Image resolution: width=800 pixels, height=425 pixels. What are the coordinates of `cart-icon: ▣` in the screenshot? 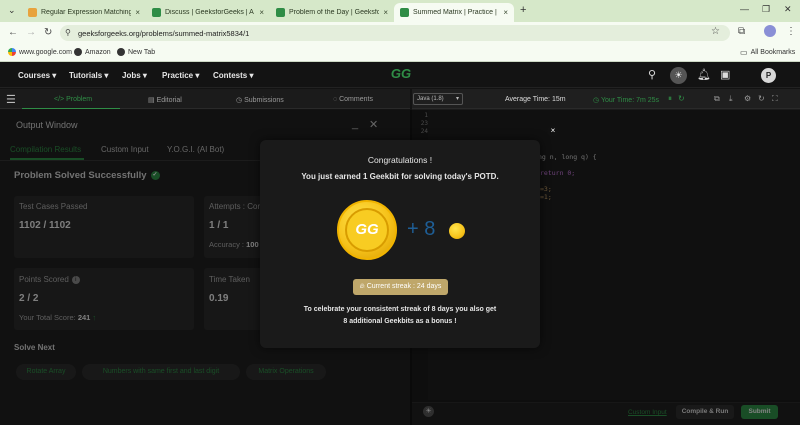 It's located at (725, 74).